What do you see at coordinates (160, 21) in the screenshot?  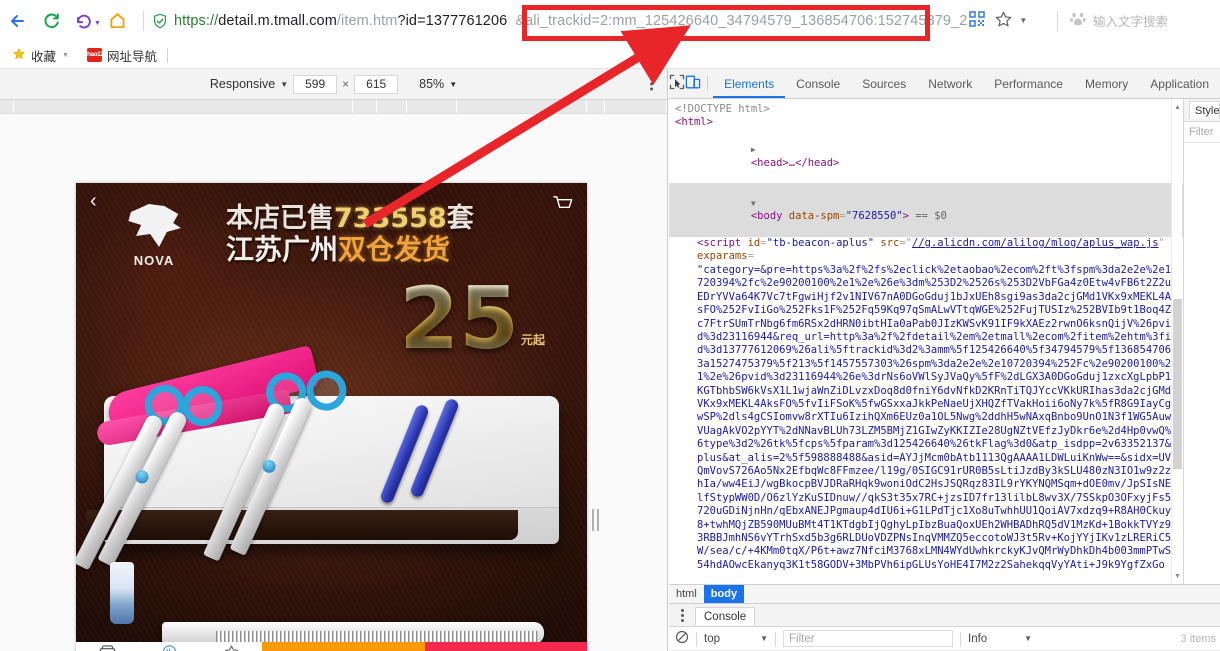 I see `security-shield-icon` at bounding box center [160, 21].